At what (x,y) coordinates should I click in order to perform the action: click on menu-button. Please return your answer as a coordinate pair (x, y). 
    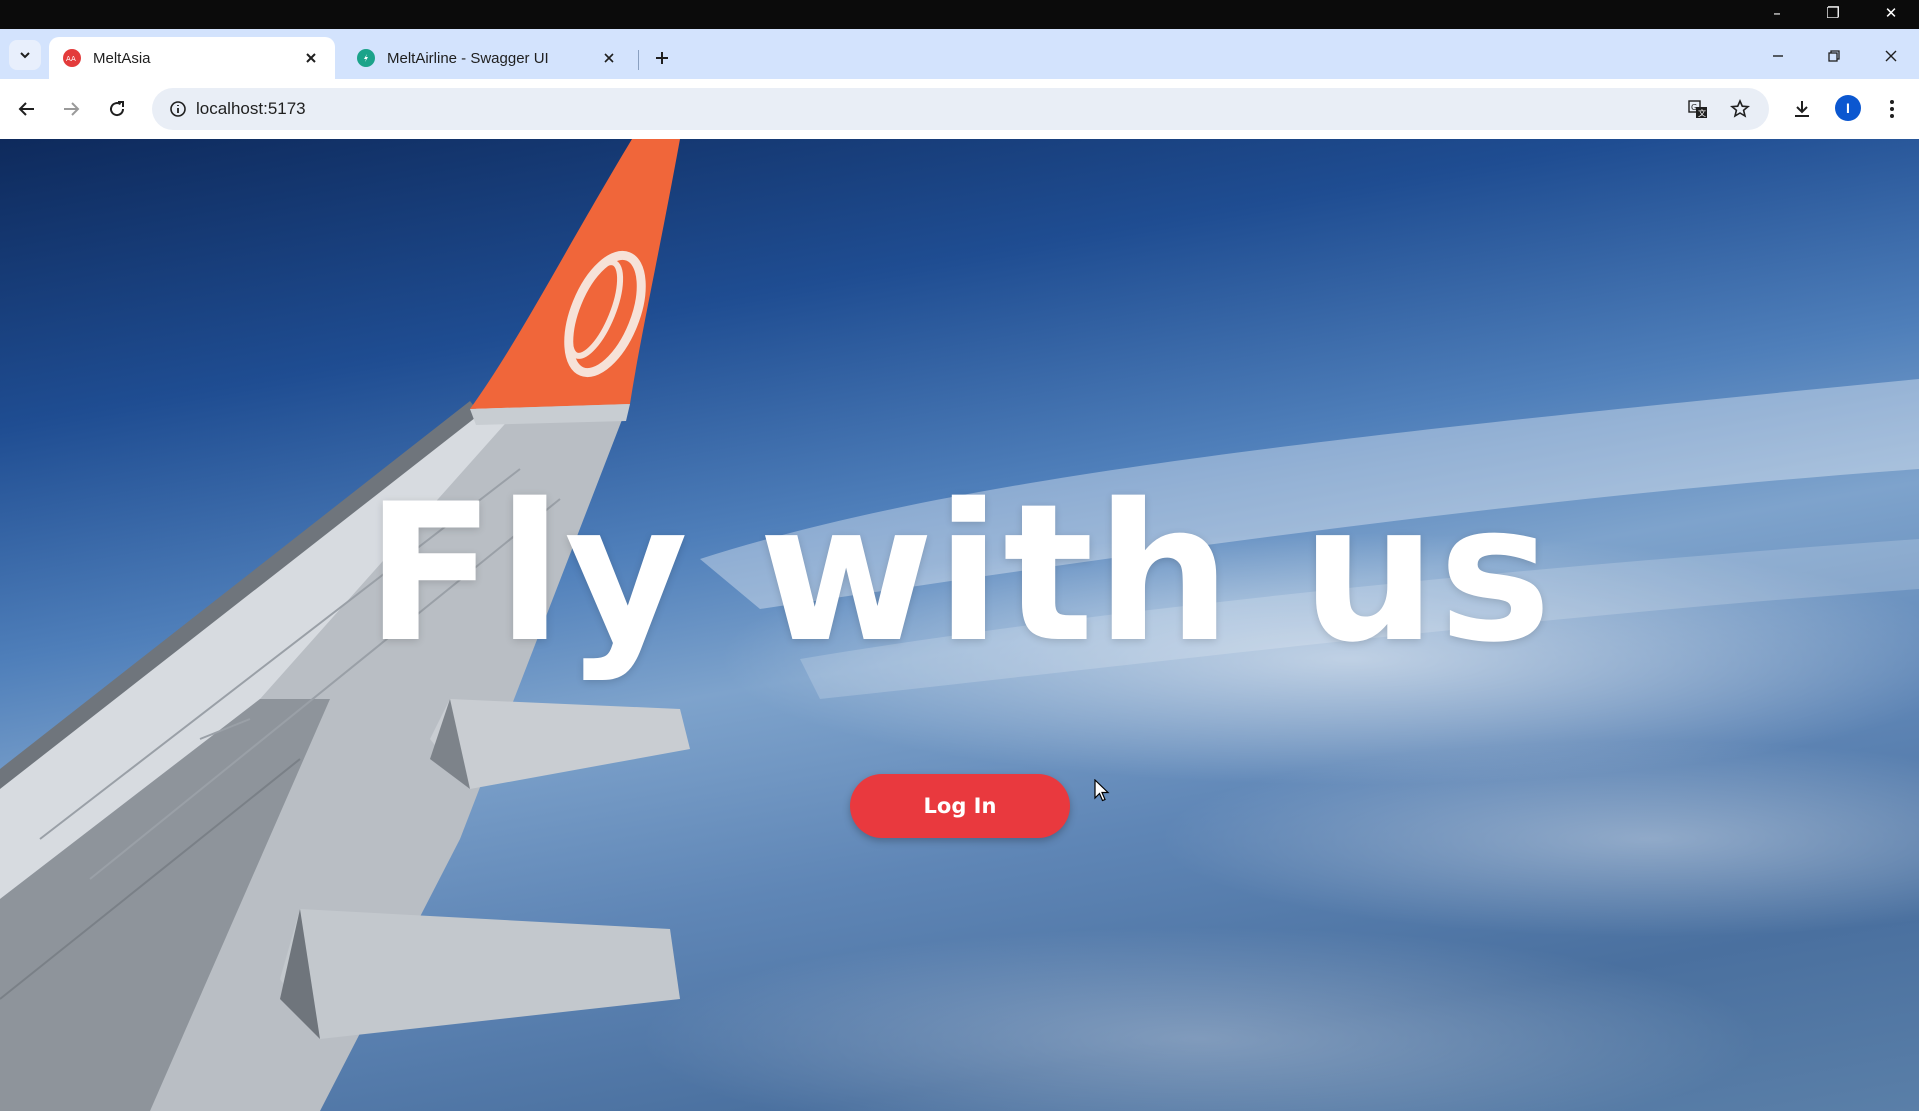
    Looking at the image, I should click on (1892, 109).